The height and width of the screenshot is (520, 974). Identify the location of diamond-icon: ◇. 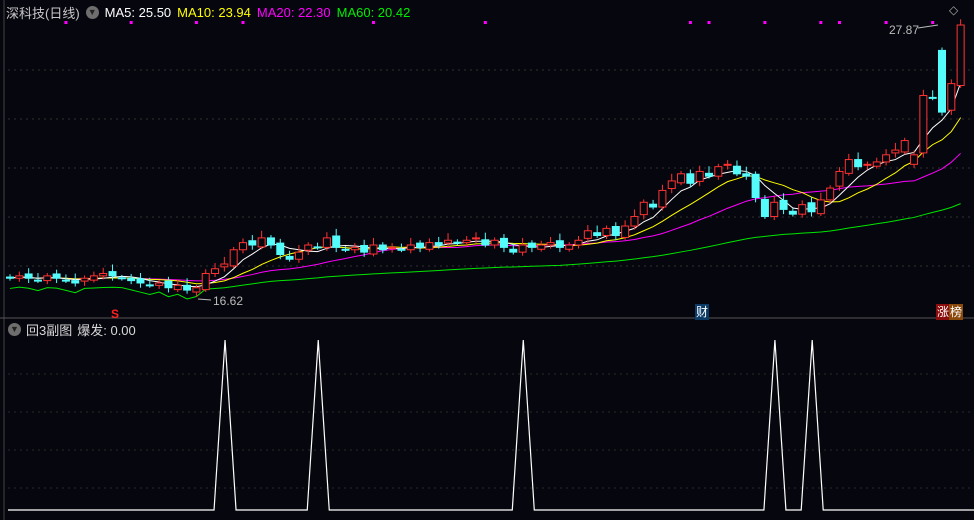
(953, 10).